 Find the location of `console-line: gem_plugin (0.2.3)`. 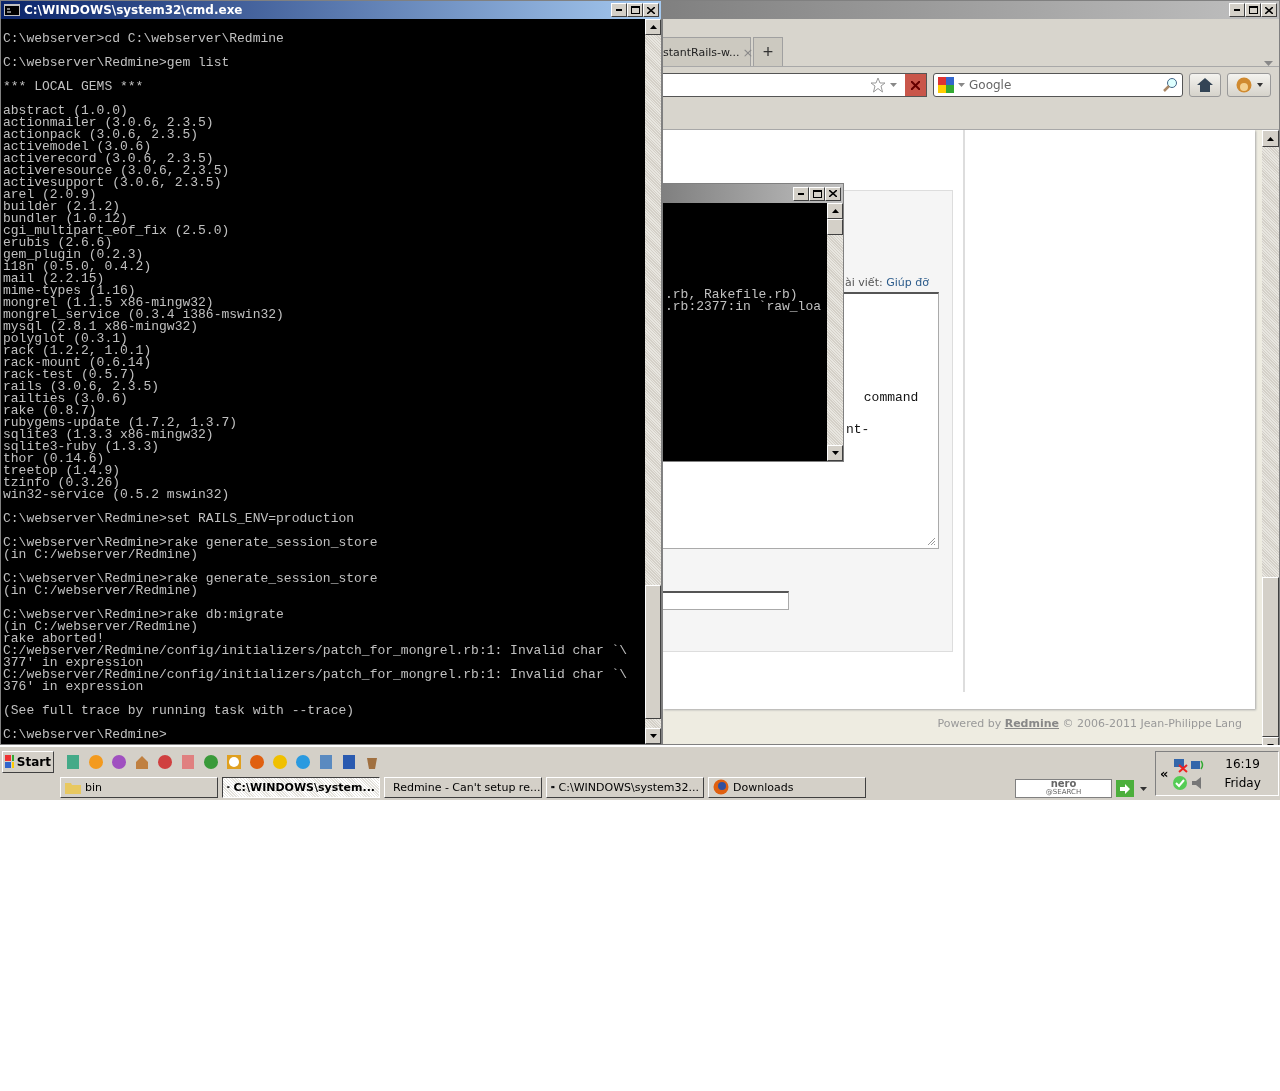

console-line: gem_plugin (0.2.3) is located at coordinates (73, 255).